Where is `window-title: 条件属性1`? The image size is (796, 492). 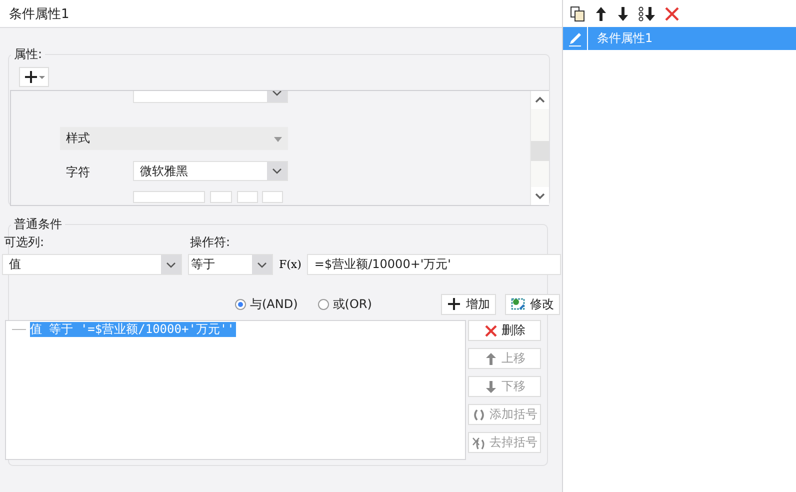 window-title: 条件属性1 is located at coordinates (281, 14).